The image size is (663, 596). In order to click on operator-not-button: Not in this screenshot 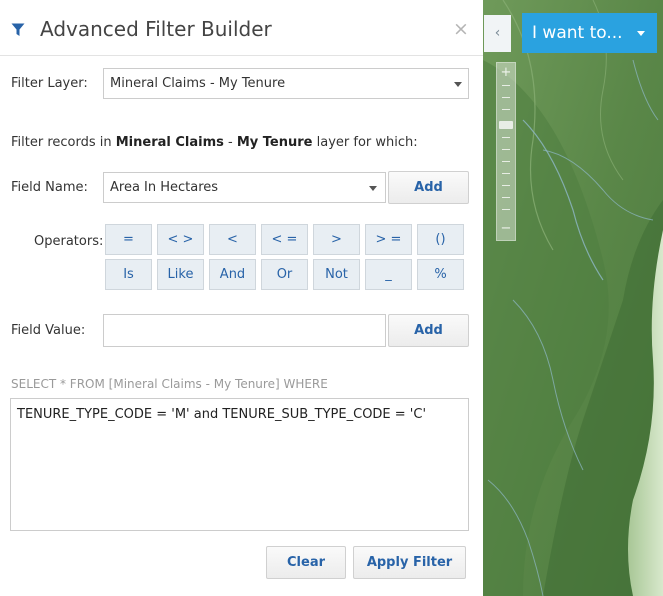, I will do `click(336, 274)`.